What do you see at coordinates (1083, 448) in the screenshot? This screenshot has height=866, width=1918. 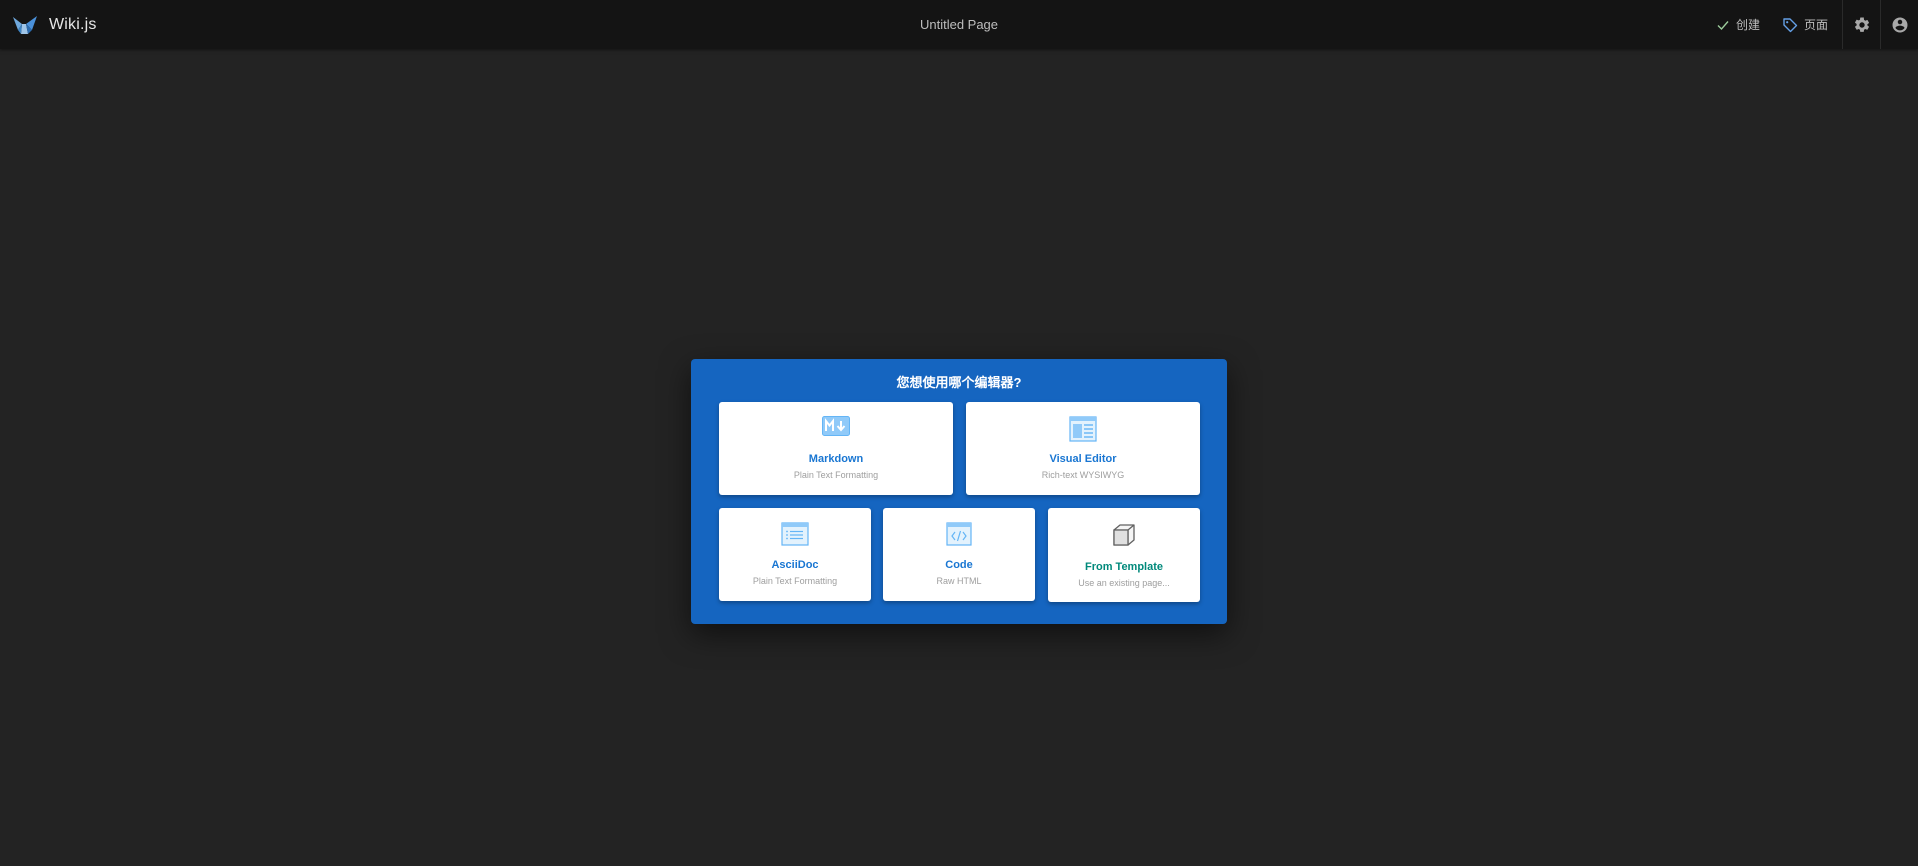 I see `visual-editor-card: Visual Editor Rich-text WYSIWYG` at bounding box center [1083, 448].